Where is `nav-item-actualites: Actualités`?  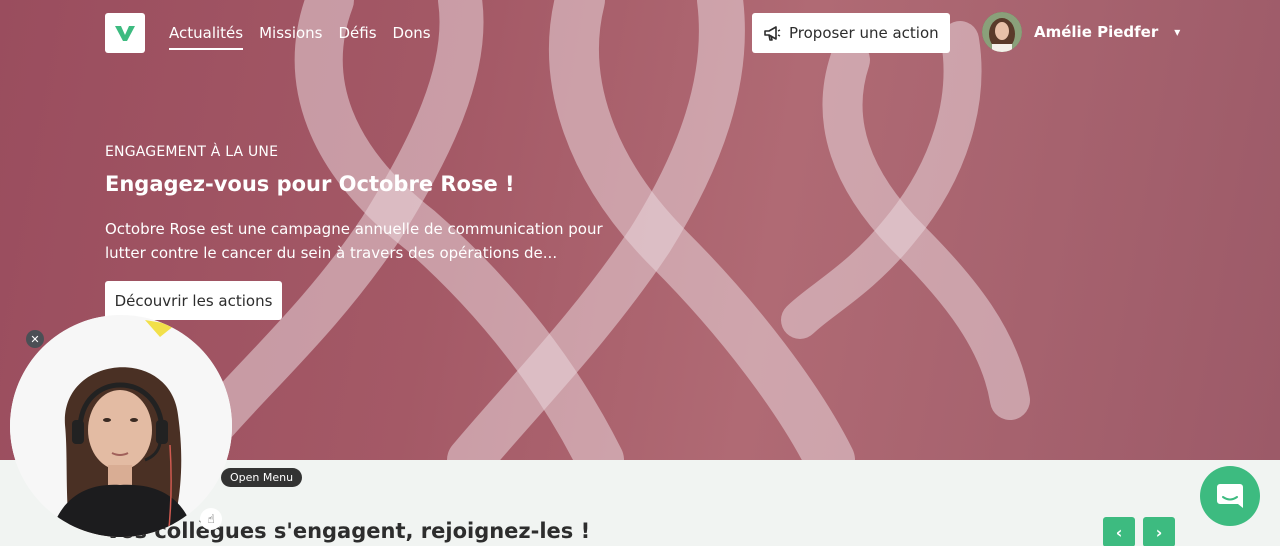
nav-item-actualites: Actualités is located at coordinates (206, 37).